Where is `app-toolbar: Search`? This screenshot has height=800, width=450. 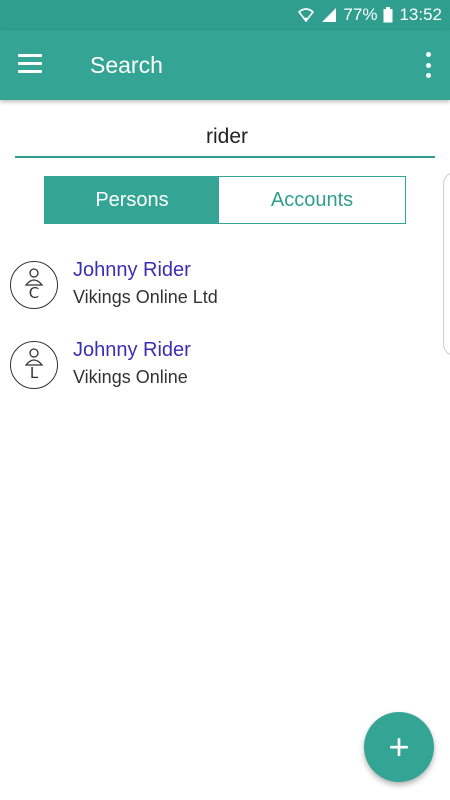
app-toolbar: Search is located at coordinates (225, 65).